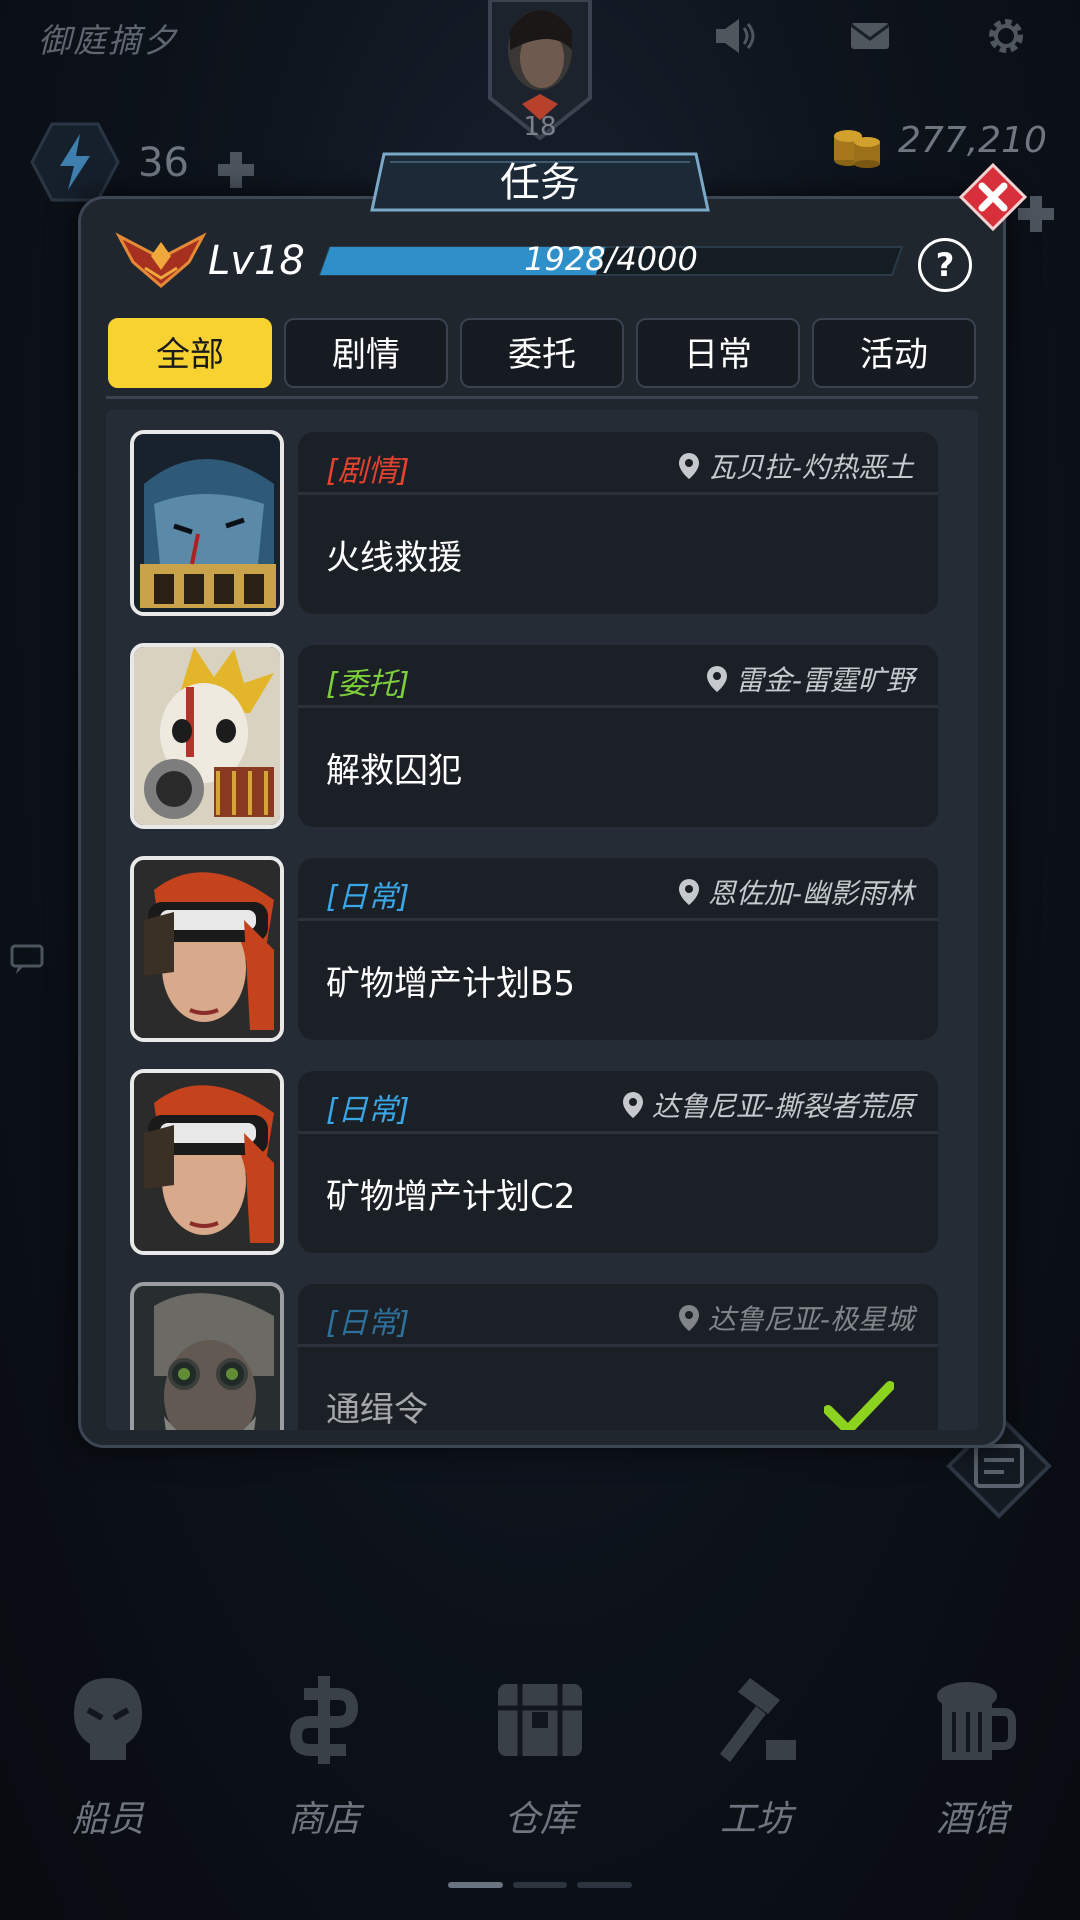 The image size is (1080, 1920). I want to click on quest-location-text: 达鲁尼亚-撕裂者荒原, so click(782, 1106).